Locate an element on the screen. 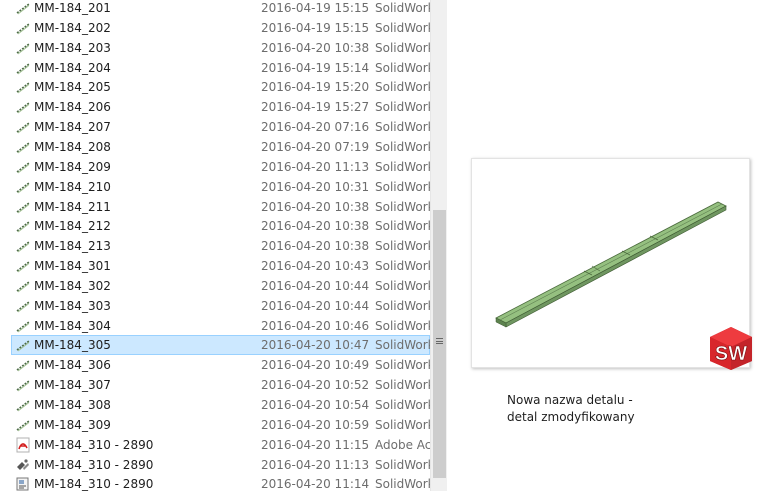 The width and height of the screenshot is (760, 491). file-name: MM-184_202 is located at coordinates (72, 27).